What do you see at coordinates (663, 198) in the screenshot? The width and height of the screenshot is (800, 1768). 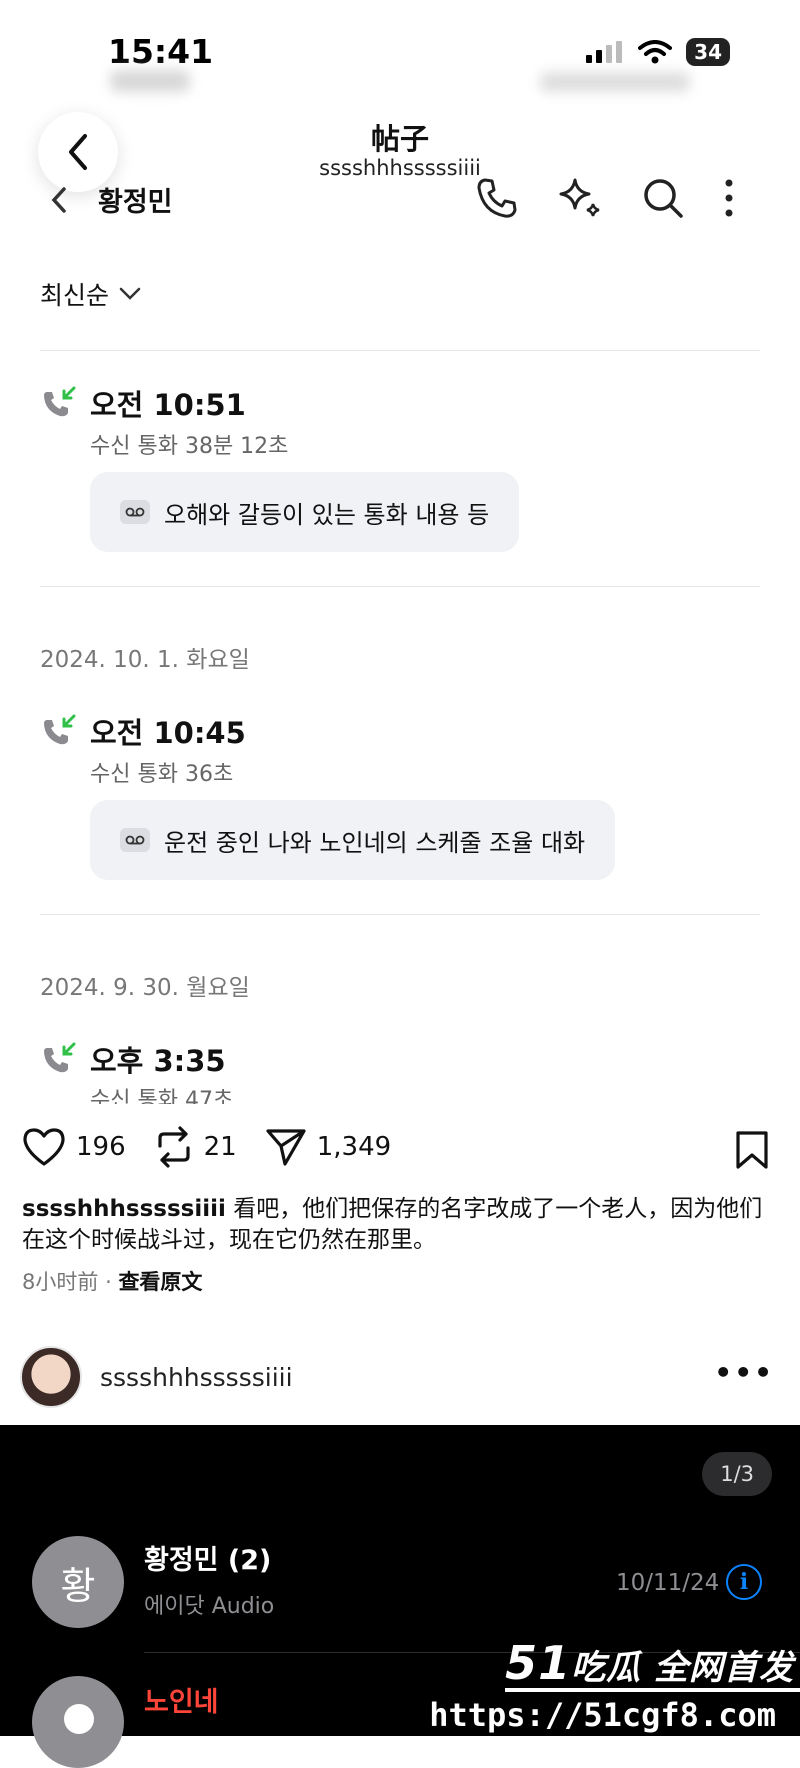 I see `search-icon` at bounding box center [663, 198].